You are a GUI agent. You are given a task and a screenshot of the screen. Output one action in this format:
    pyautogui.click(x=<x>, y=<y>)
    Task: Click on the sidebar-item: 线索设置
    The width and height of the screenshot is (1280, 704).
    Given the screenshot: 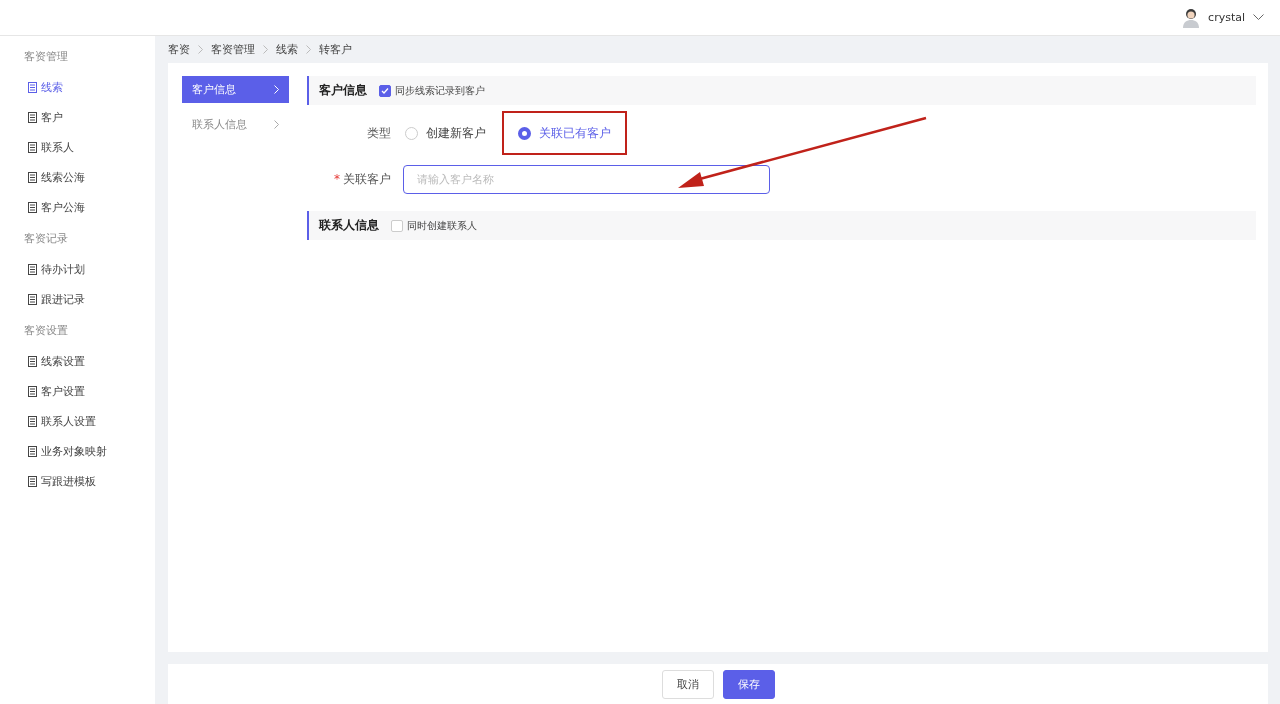 What is the action you would take?
    pyautogui.click(x=77, y=361)
    